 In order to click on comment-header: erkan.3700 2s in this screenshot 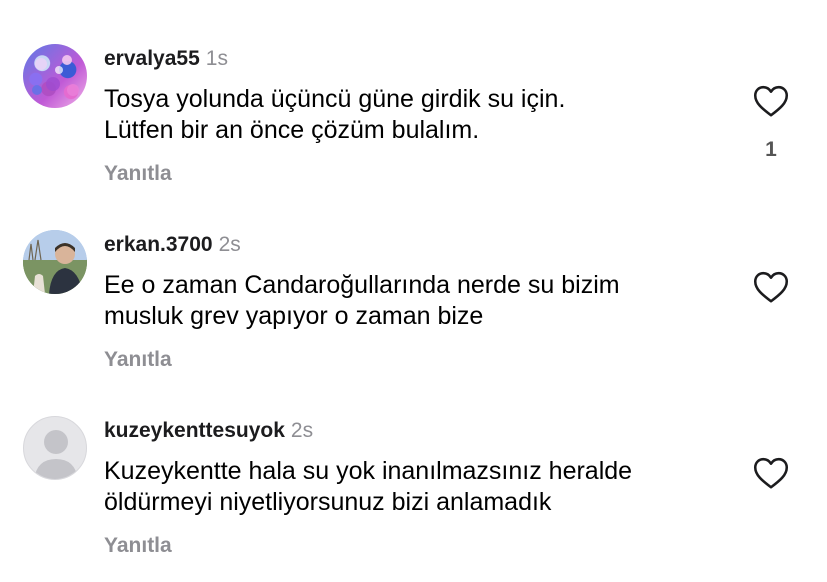, I will do `click(172, 245)`.